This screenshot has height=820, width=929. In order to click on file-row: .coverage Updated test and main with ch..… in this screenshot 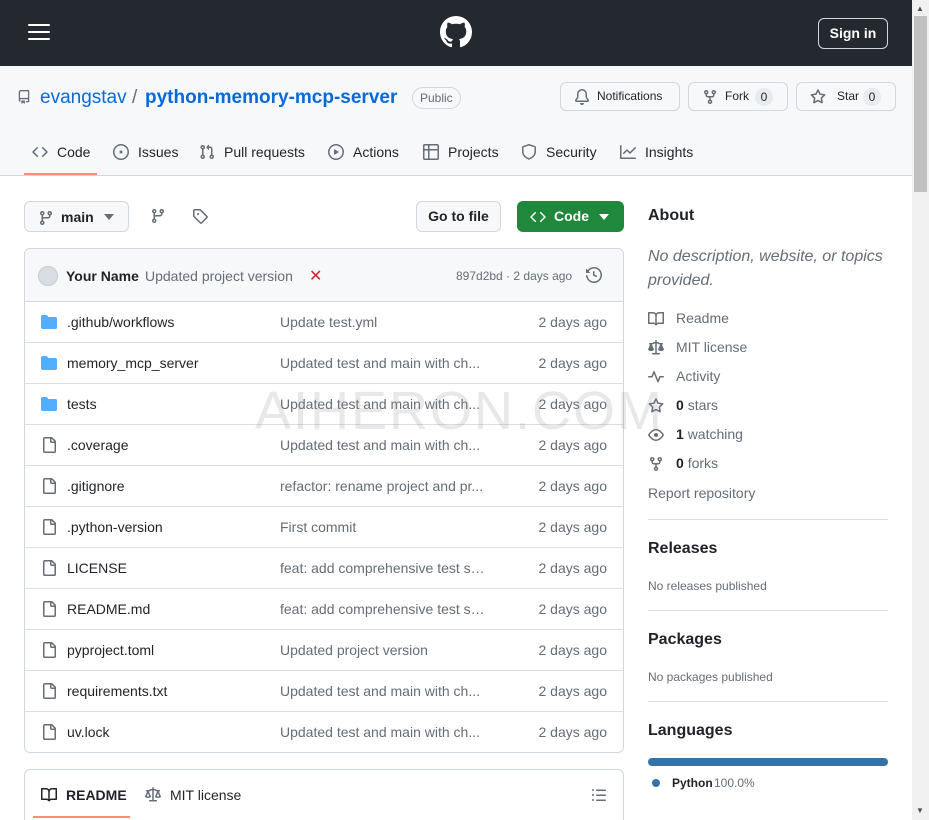, I will do `click(324, 445)`.